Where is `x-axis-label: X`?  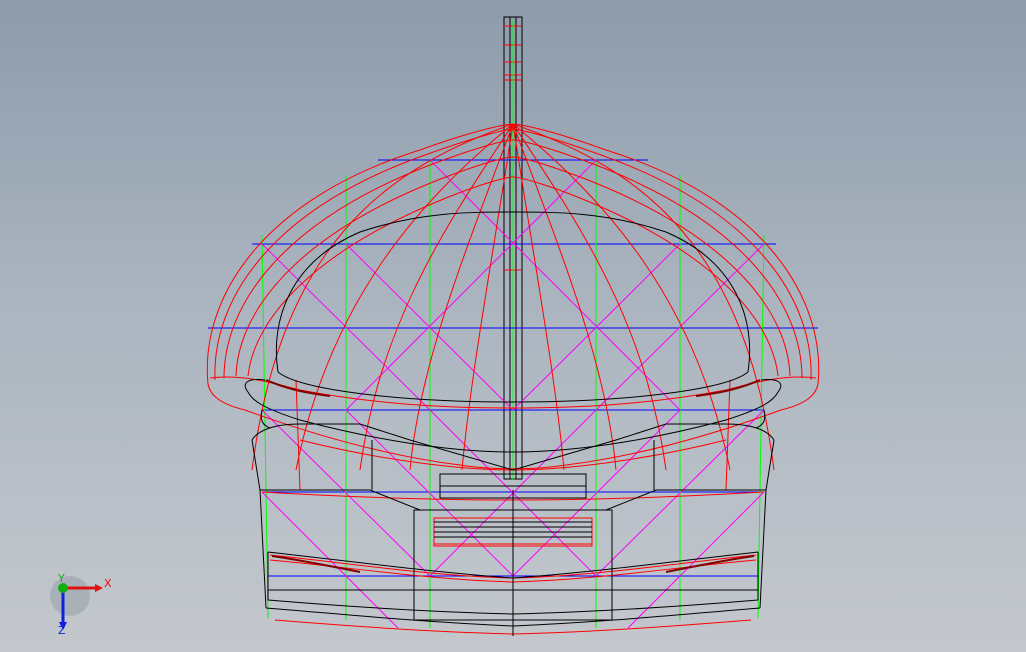
x-axis-label: X is located at coordinates (108, 583).